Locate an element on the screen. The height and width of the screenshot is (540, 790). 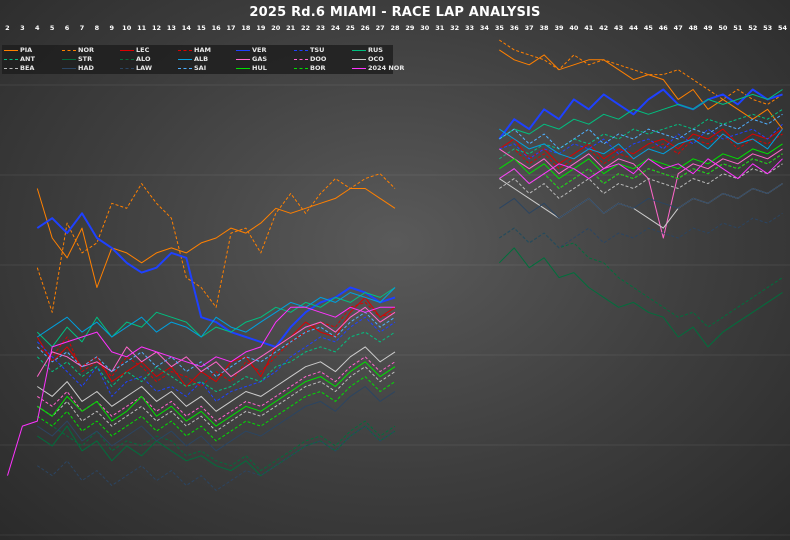
legend-item: GAS is located at coordinates (266, 59).